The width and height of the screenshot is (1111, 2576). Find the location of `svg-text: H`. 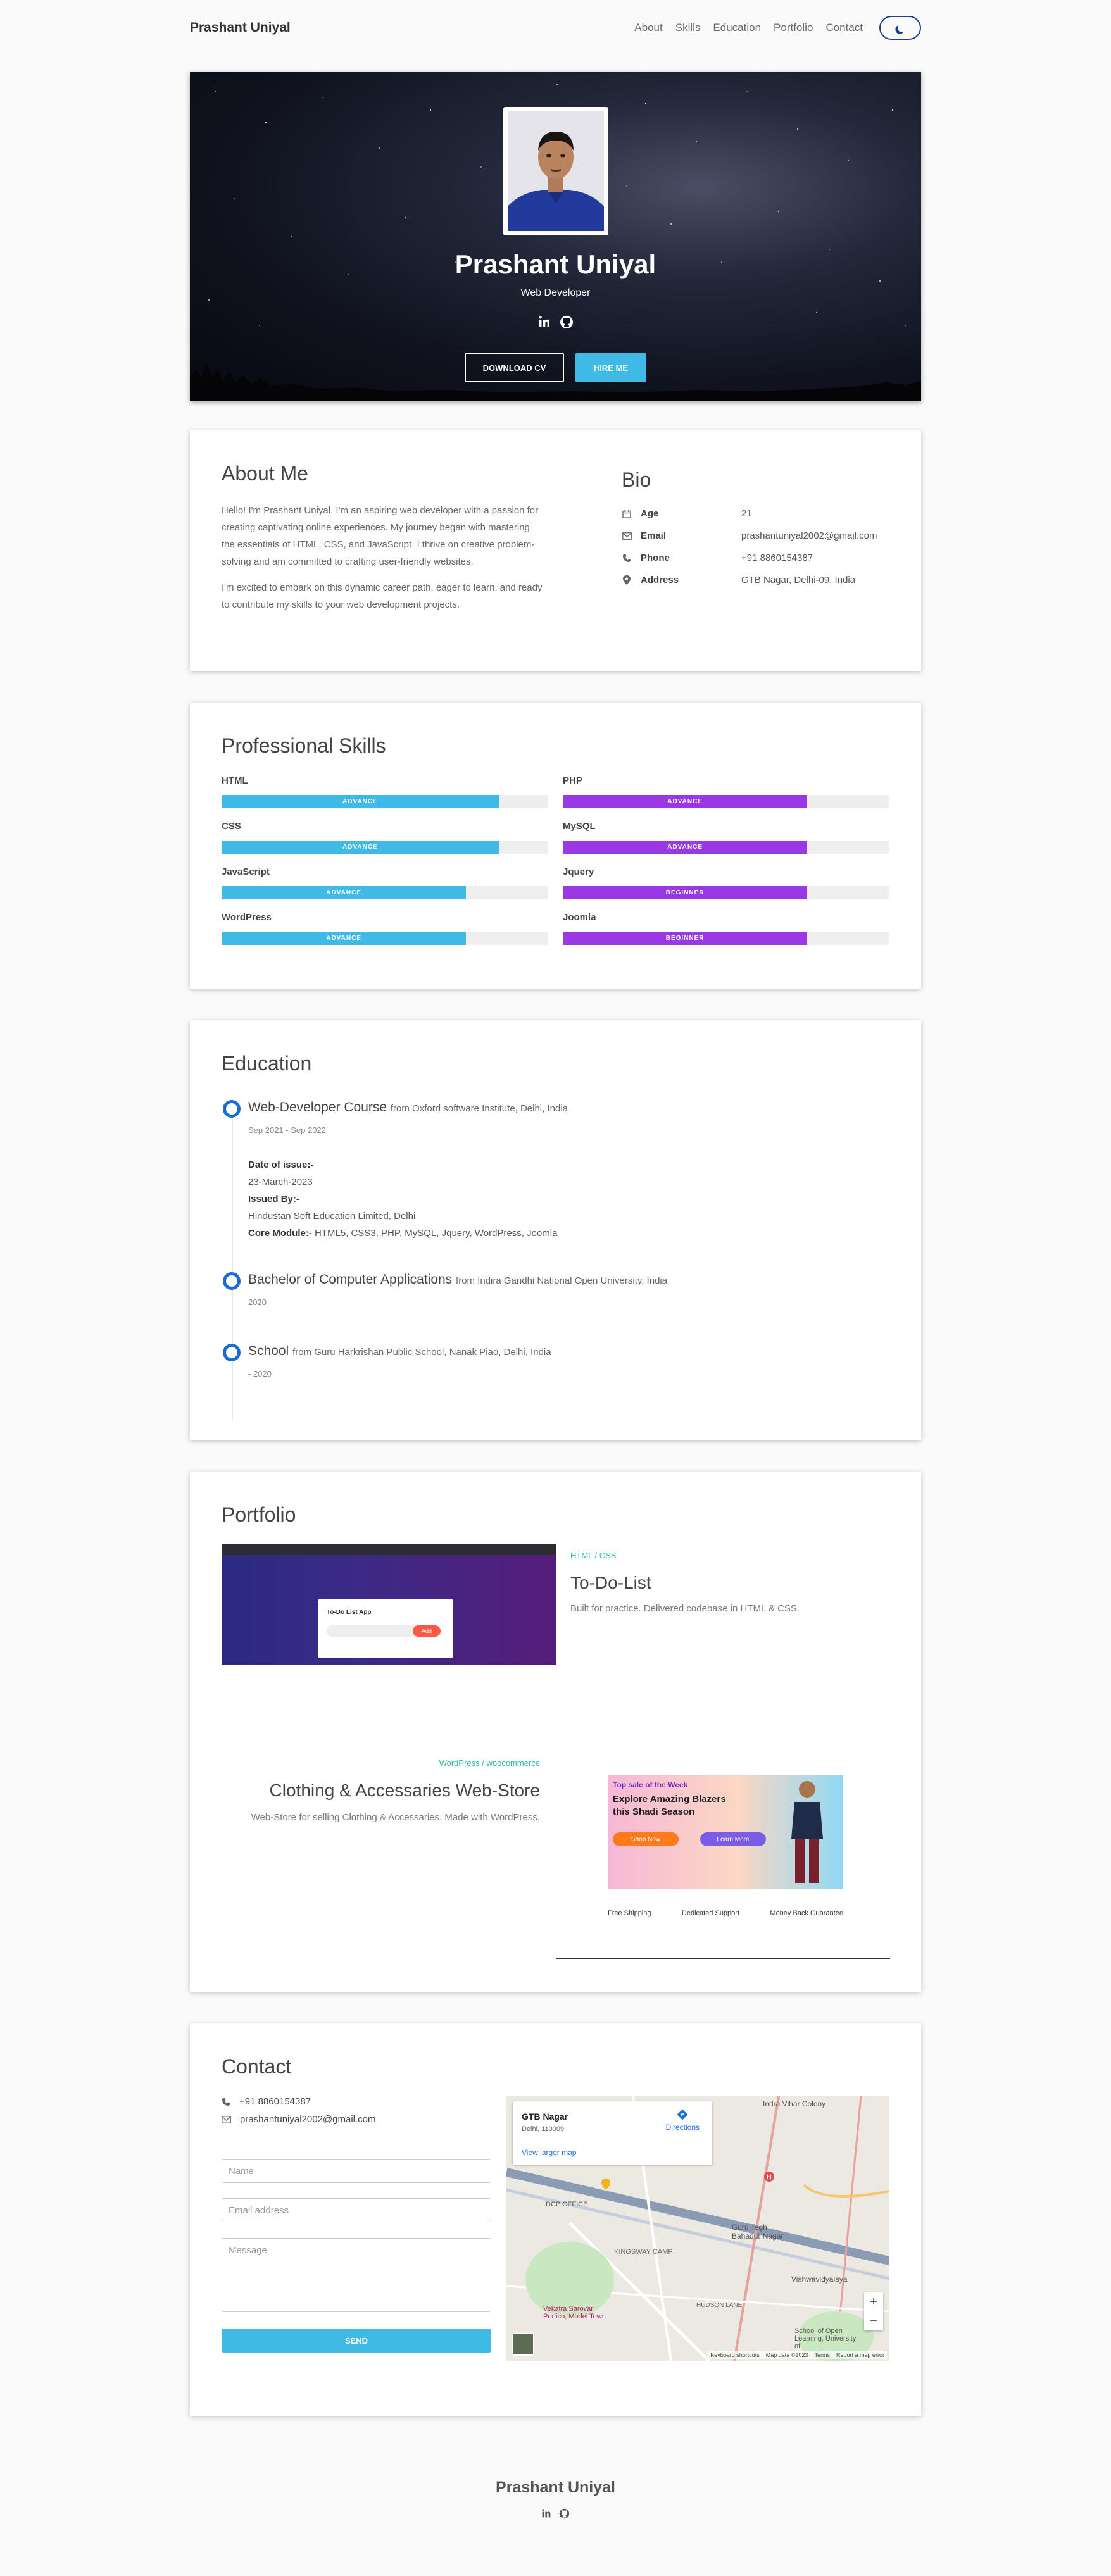

svg-text: H is located at coordinates (769, 2177).